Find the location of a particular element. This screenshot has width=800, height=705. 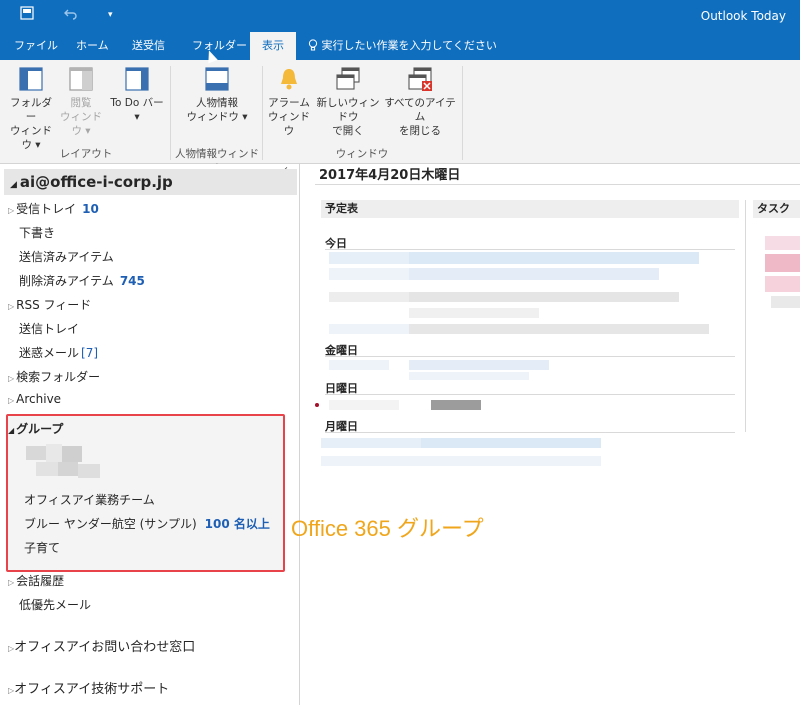

title-bar: ▾ Outlook Today is located at coordinates (400, 16).